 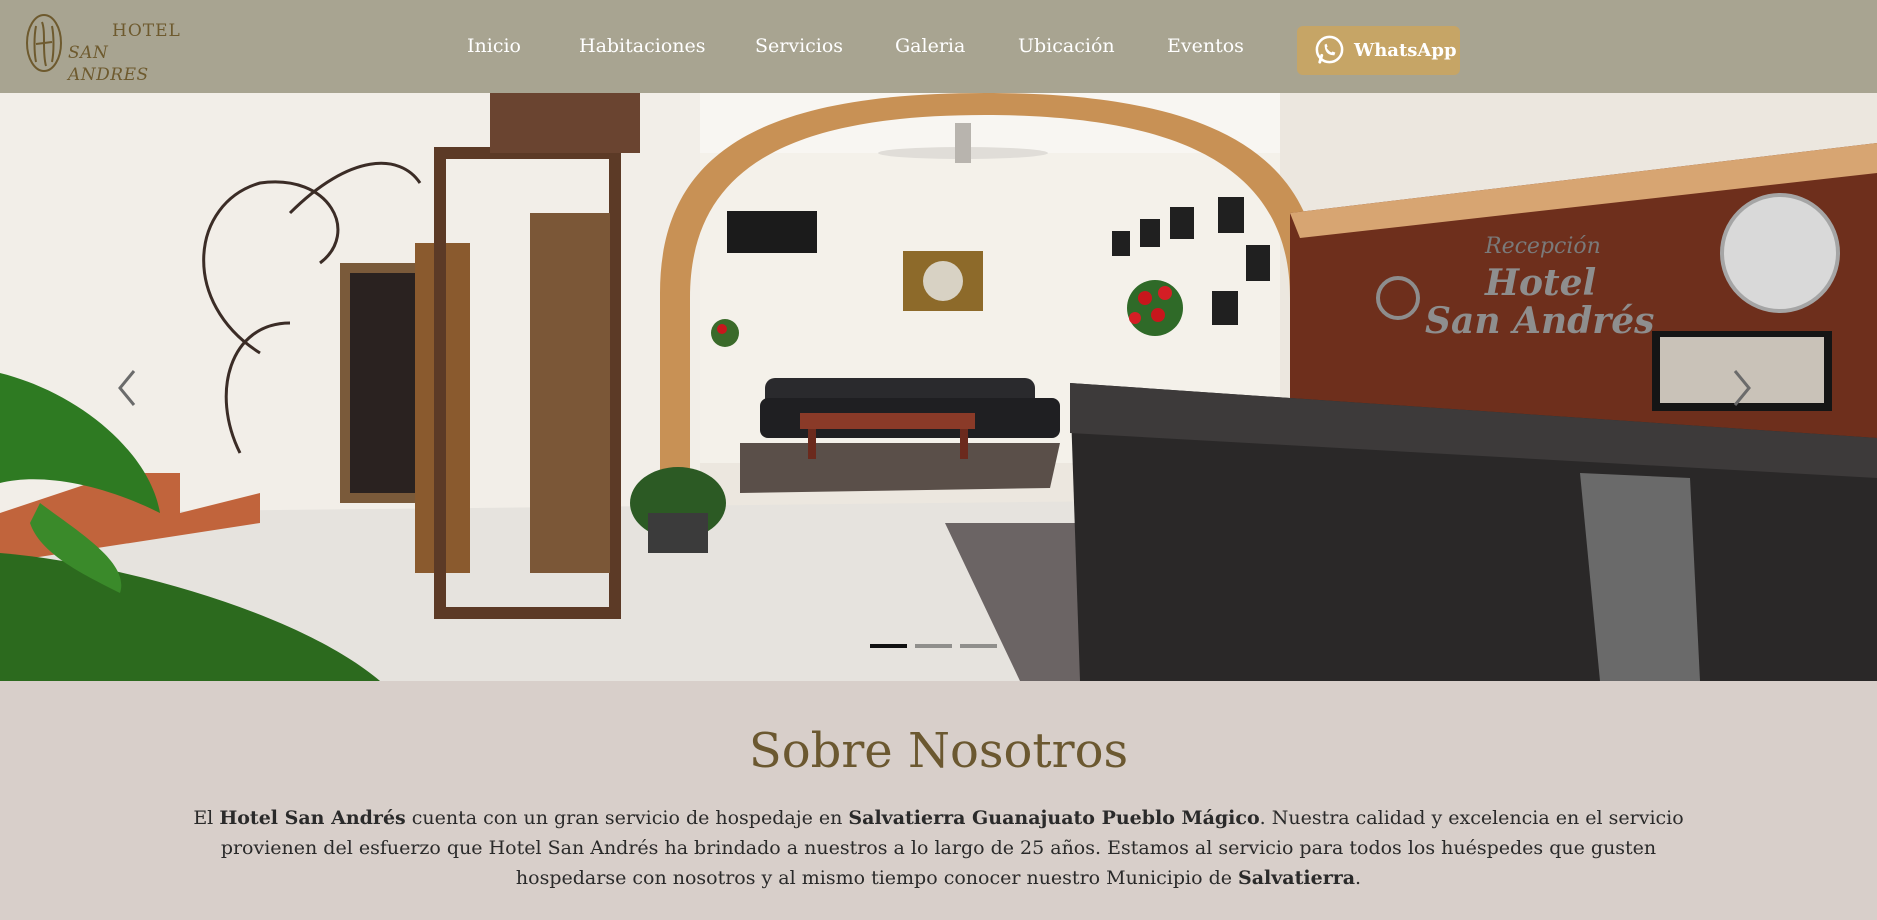 I want to click on nav-galeria: Galeria, so click(x=930, y=46).